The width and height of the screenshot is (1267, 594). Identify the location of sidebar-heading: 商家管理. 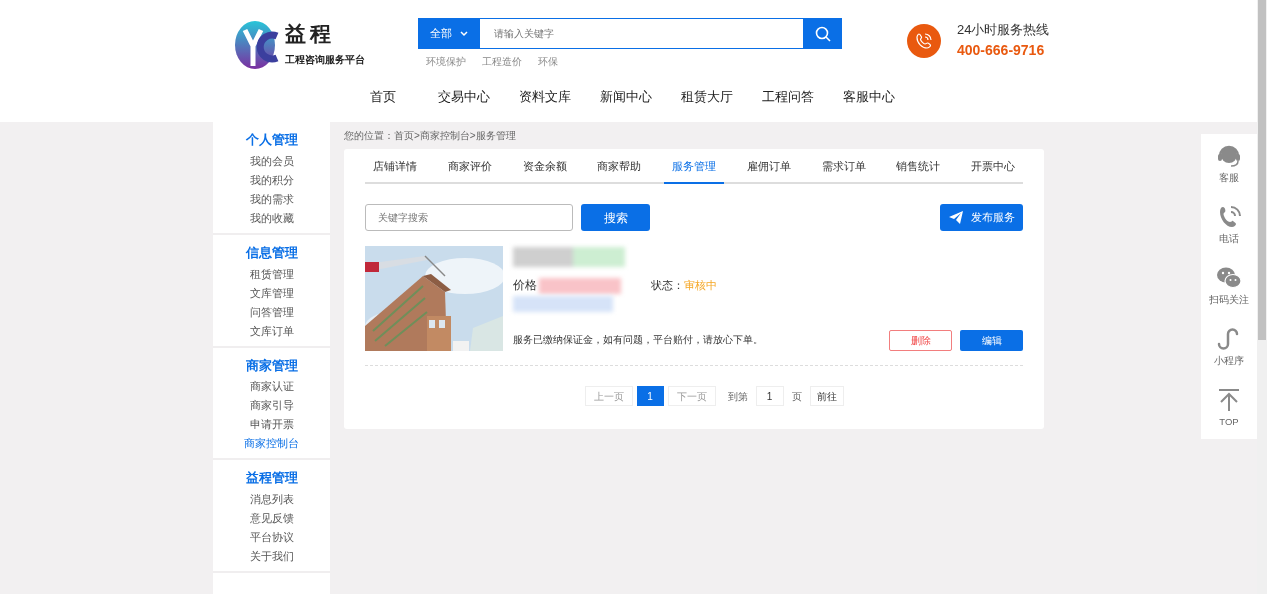
(271, 366).